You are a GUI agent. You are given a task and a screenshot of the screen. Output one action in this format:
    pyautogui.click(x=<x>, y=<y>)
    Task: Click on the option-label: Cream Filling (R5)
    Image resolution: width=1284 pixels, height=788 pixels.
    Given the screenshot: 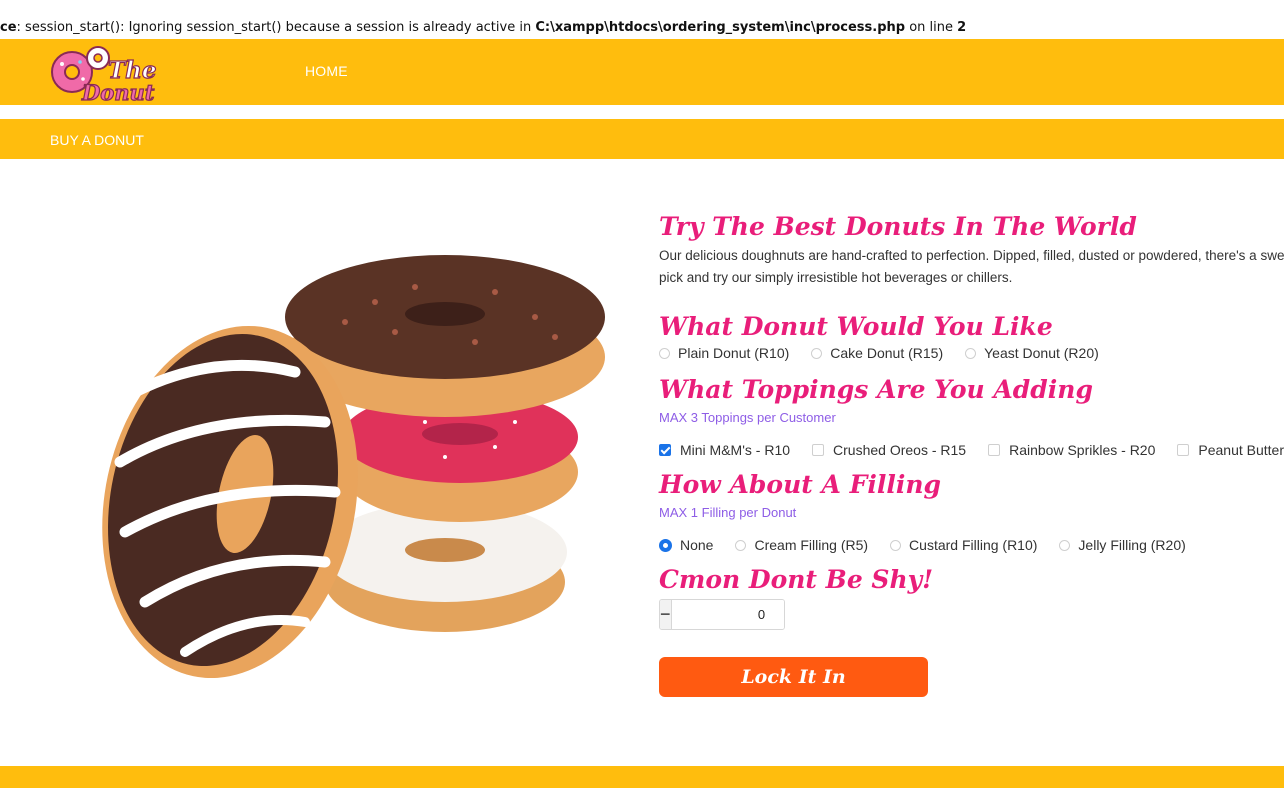 What is the action you would take?
    pyautogui.click(x=811, y=545)
    